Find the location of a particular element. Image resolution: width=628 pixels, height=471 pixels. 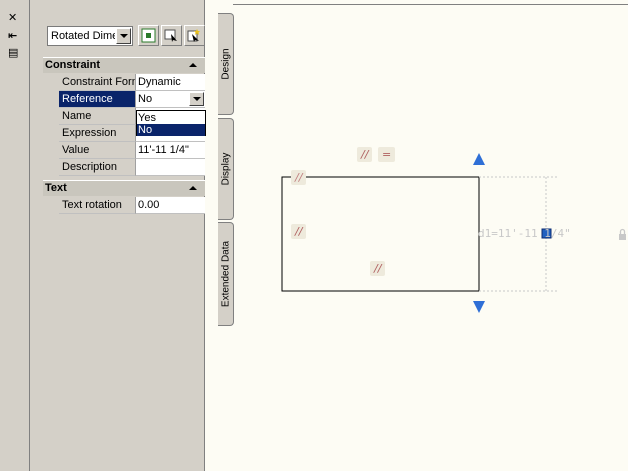

reference-value: No is located at coordinates (145, 99).